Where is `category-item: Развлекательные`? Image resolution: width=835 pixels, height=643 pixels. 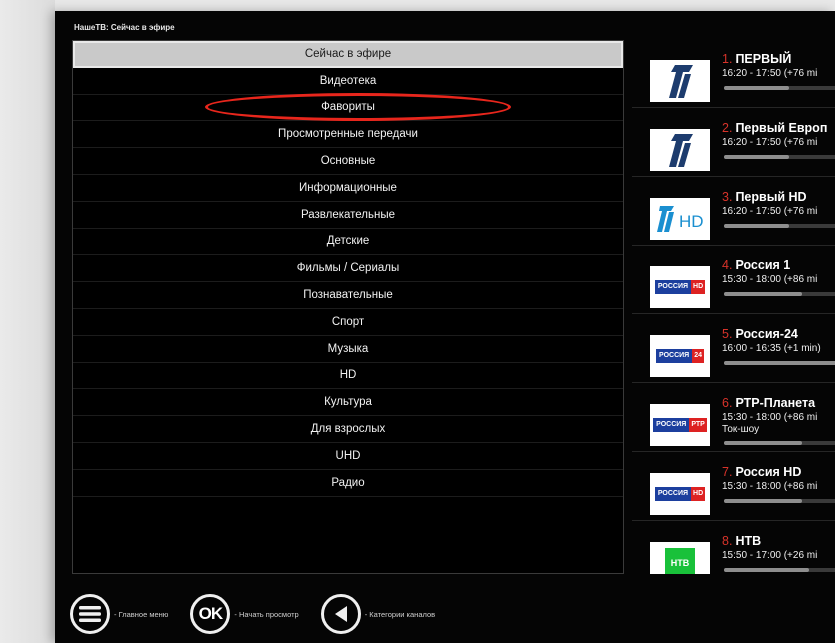
category-item: Развлекательные is located at coordinates (348, 215).